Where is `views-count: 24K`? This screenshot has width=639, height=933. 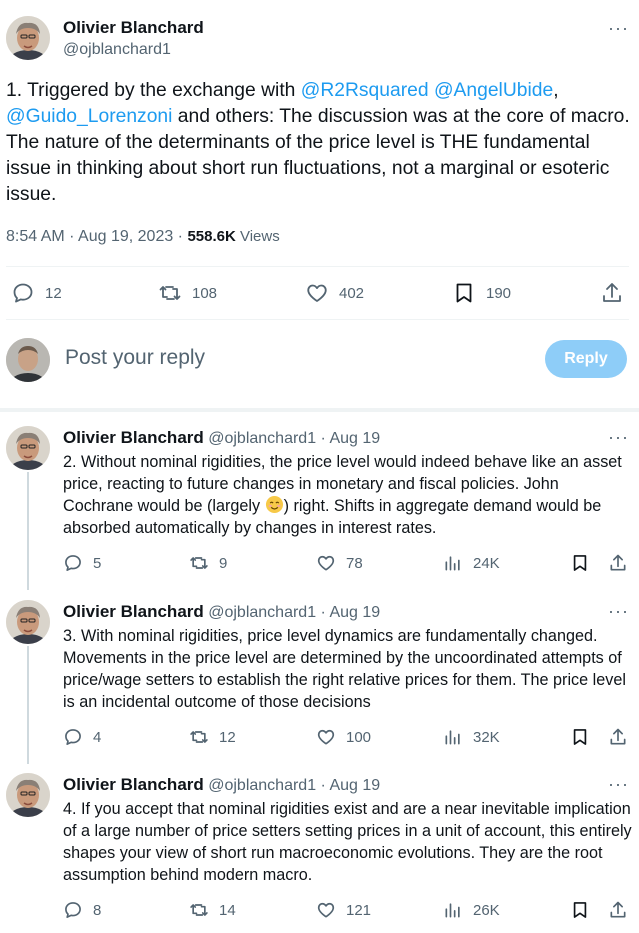 views-count: 24K is located at coordinates (486, 563).